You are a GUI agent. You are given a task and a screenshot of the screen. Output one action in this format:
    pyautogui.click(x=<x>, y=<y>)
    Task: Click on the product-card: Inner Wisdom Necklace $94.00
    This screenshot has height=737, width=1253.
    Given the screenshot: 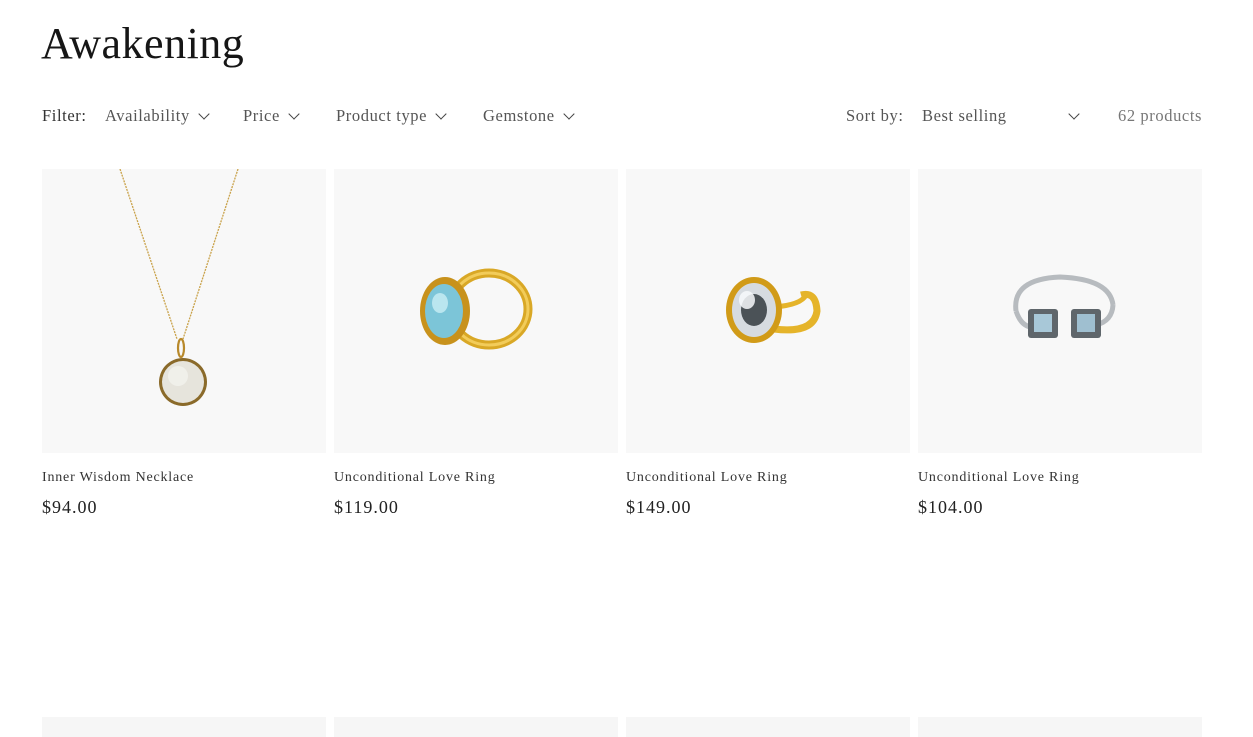 What is the action you would take?
    pyautogui.click(x=184, y=343)
    